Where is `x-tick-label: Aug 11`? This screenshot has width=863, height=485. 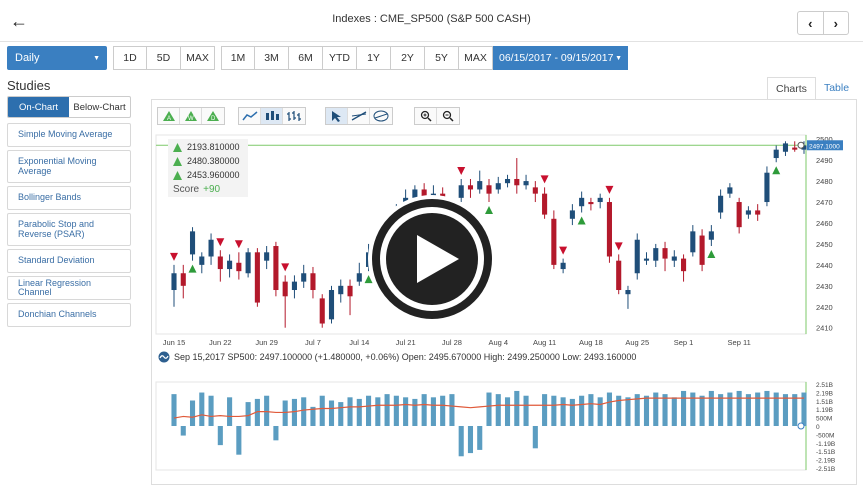
x-tick-label: Aug 11 is located at coordinates (544, 342).